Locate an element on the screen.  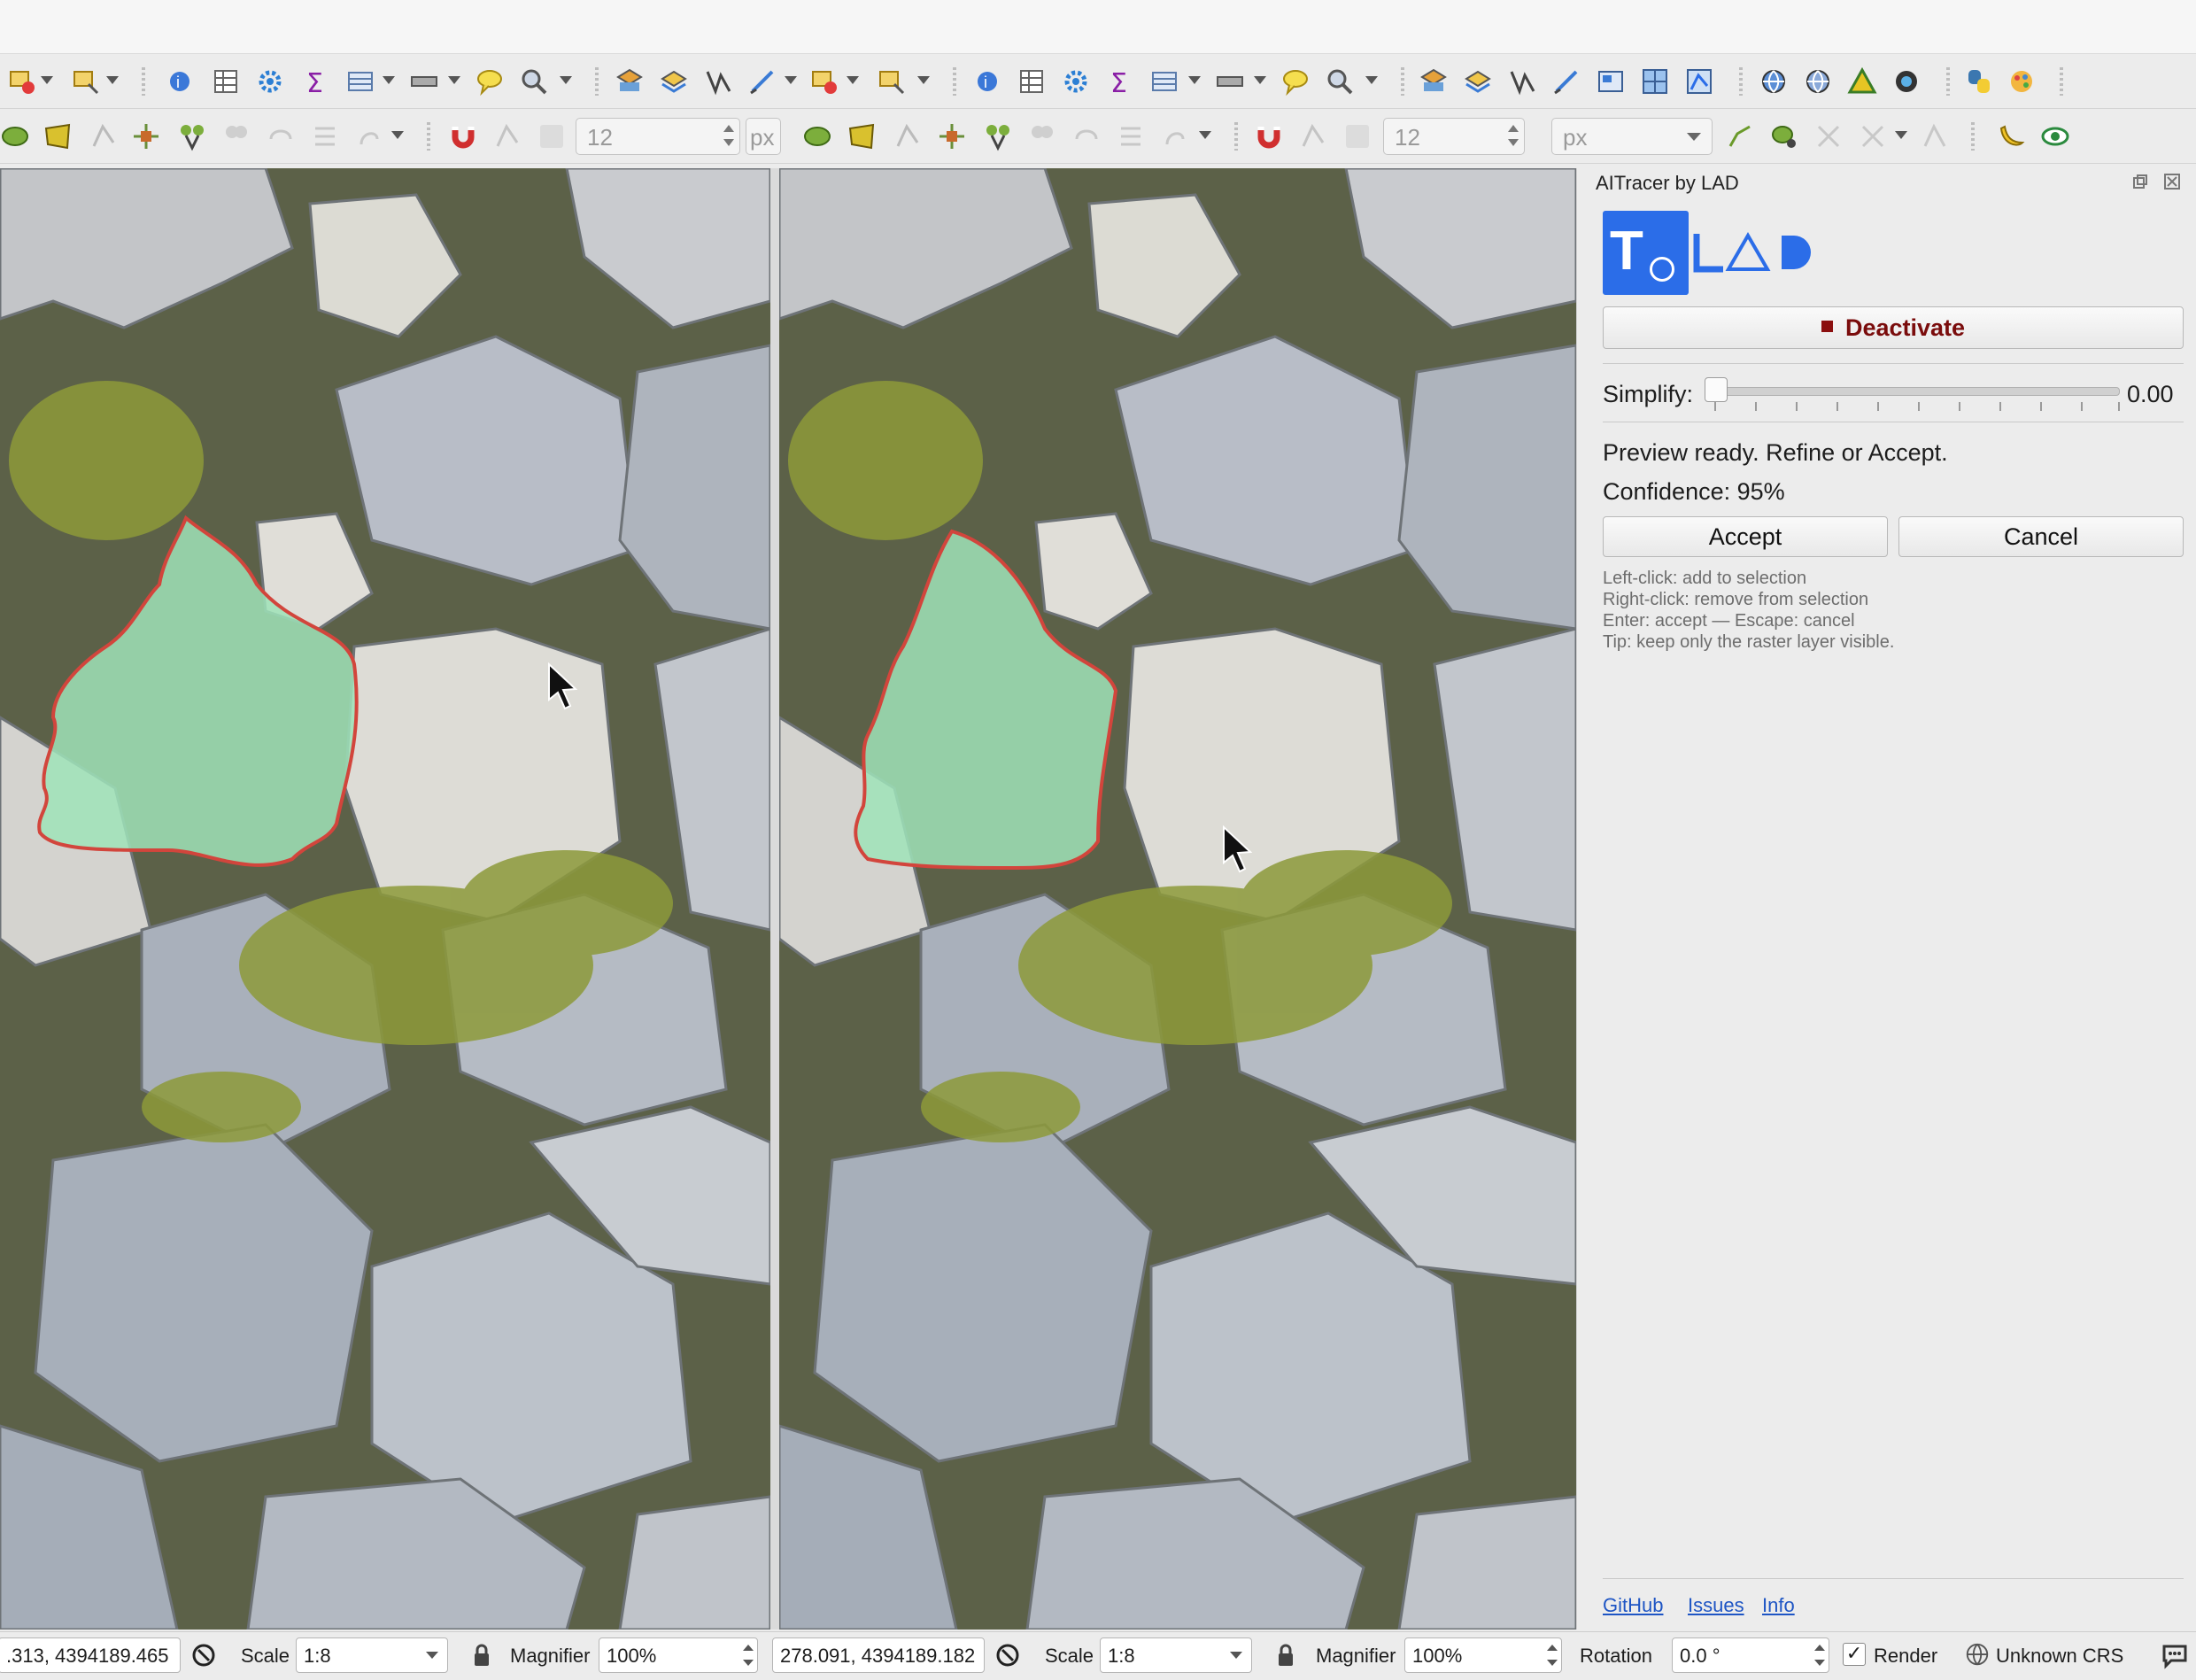
settings-gear-icon is located at coordinates (270, 81).